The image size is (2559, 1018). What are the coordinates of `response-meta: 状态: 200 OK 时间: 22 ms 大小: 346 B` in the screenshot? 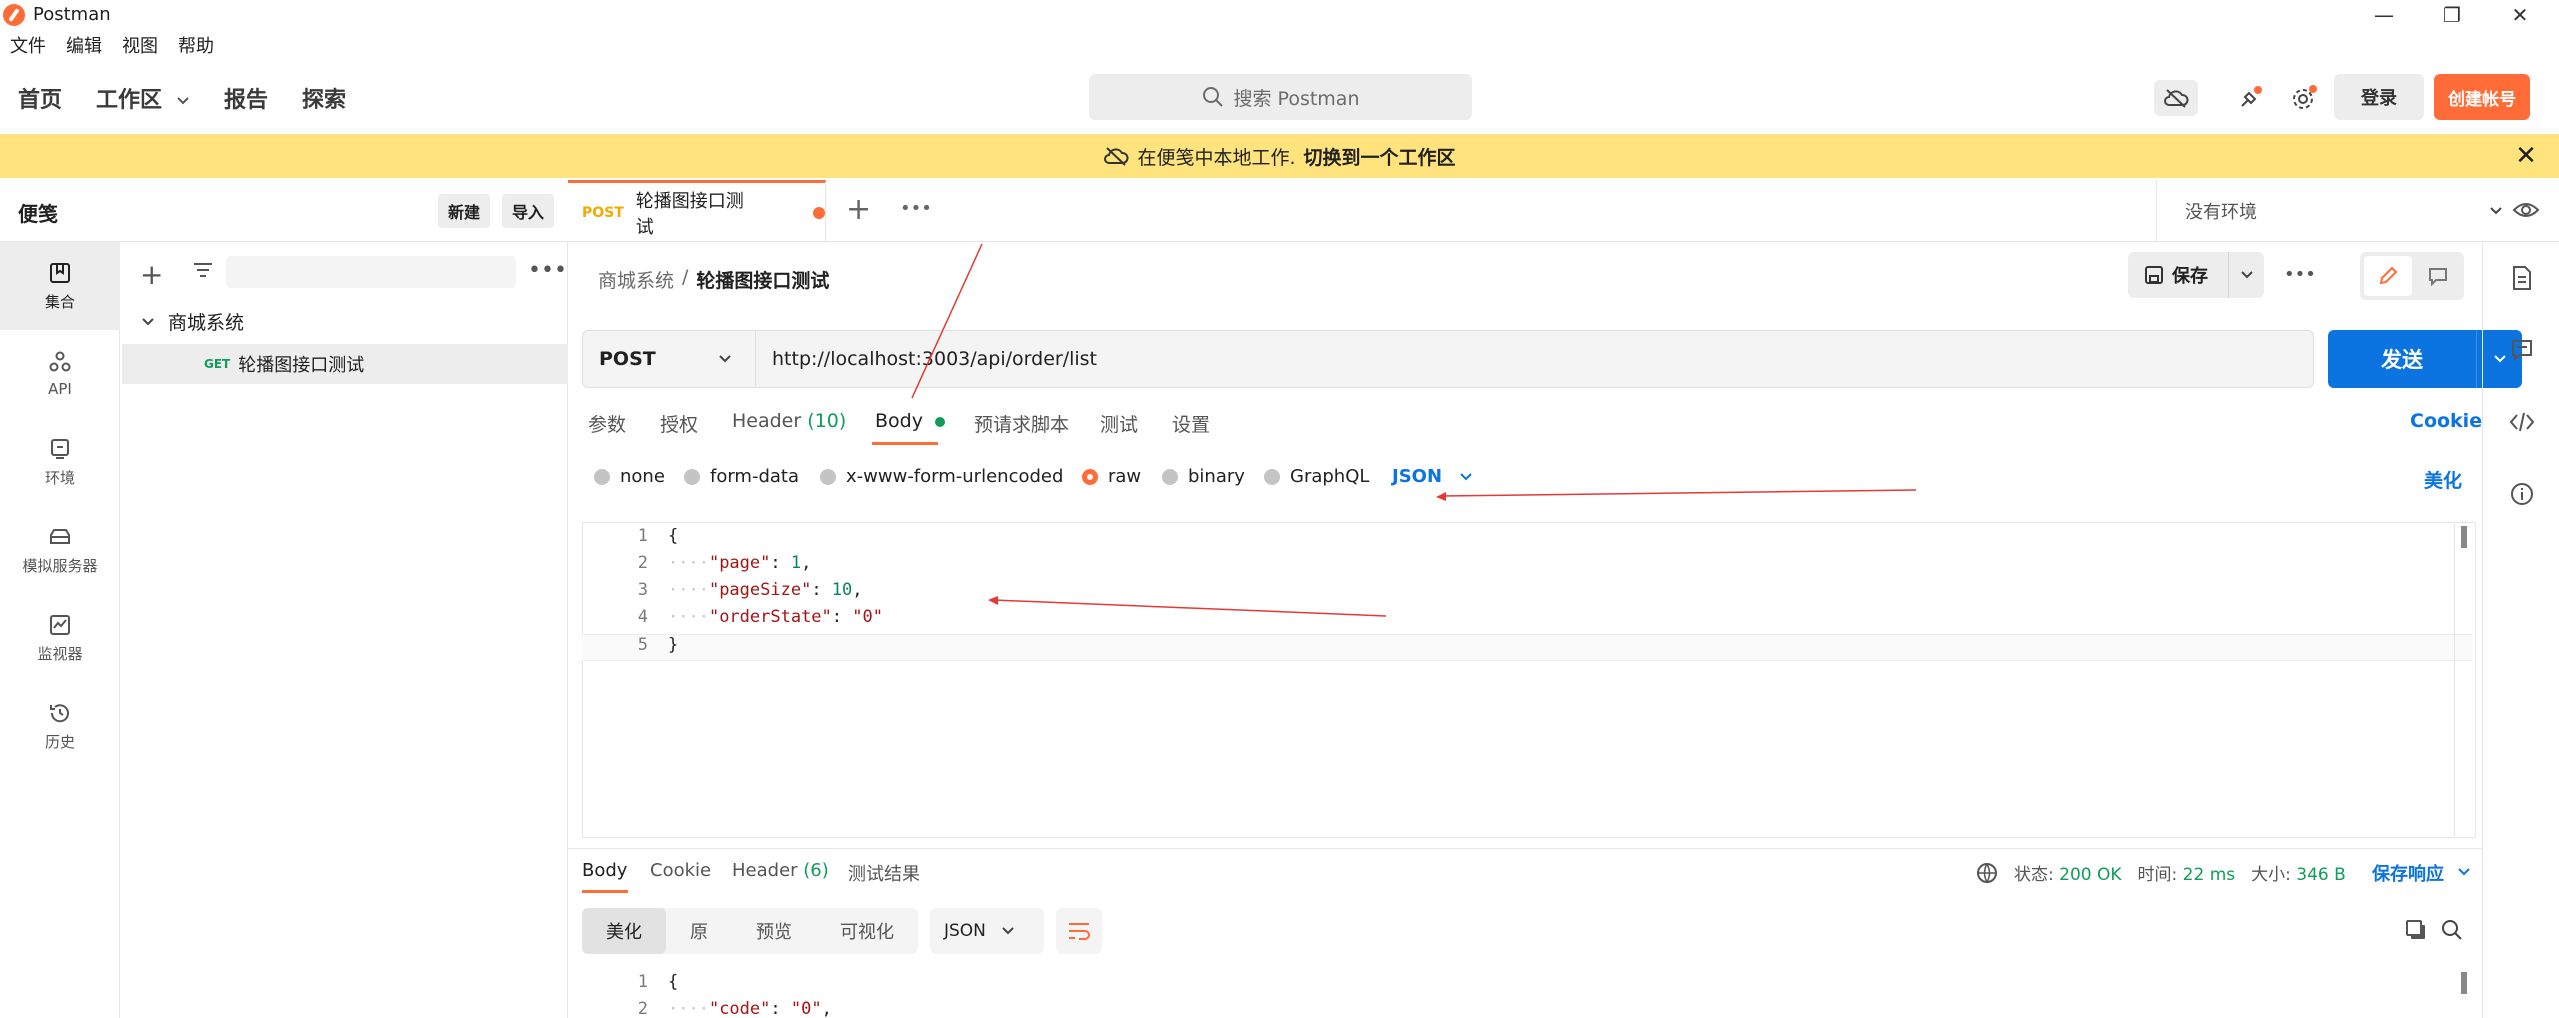 It's located at (2161, 872).